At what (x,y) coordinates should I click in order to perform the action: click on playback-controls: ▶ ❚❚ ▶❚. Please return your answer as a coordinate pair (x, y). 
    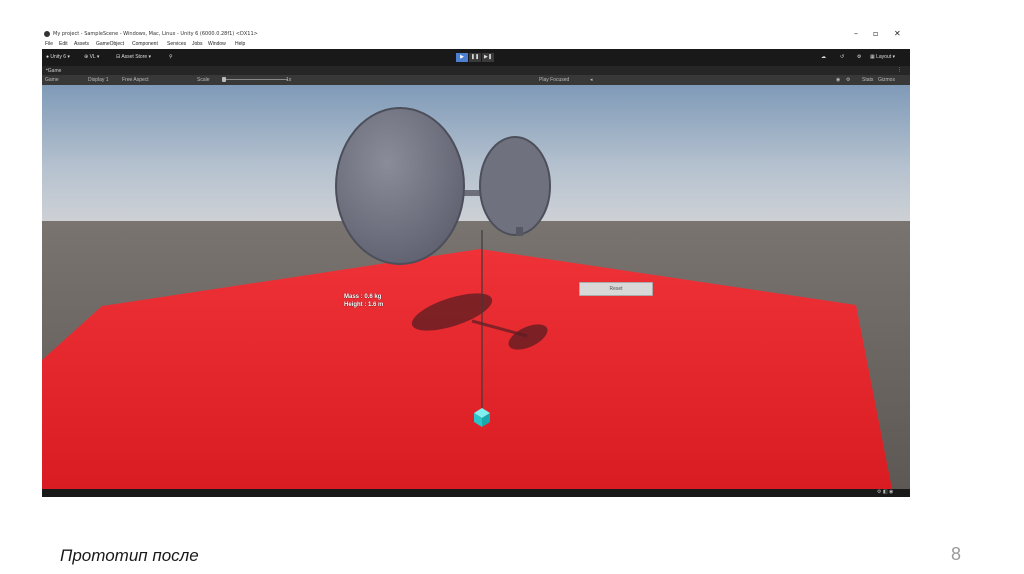
    Looking at the image, I should click on (475, 57).